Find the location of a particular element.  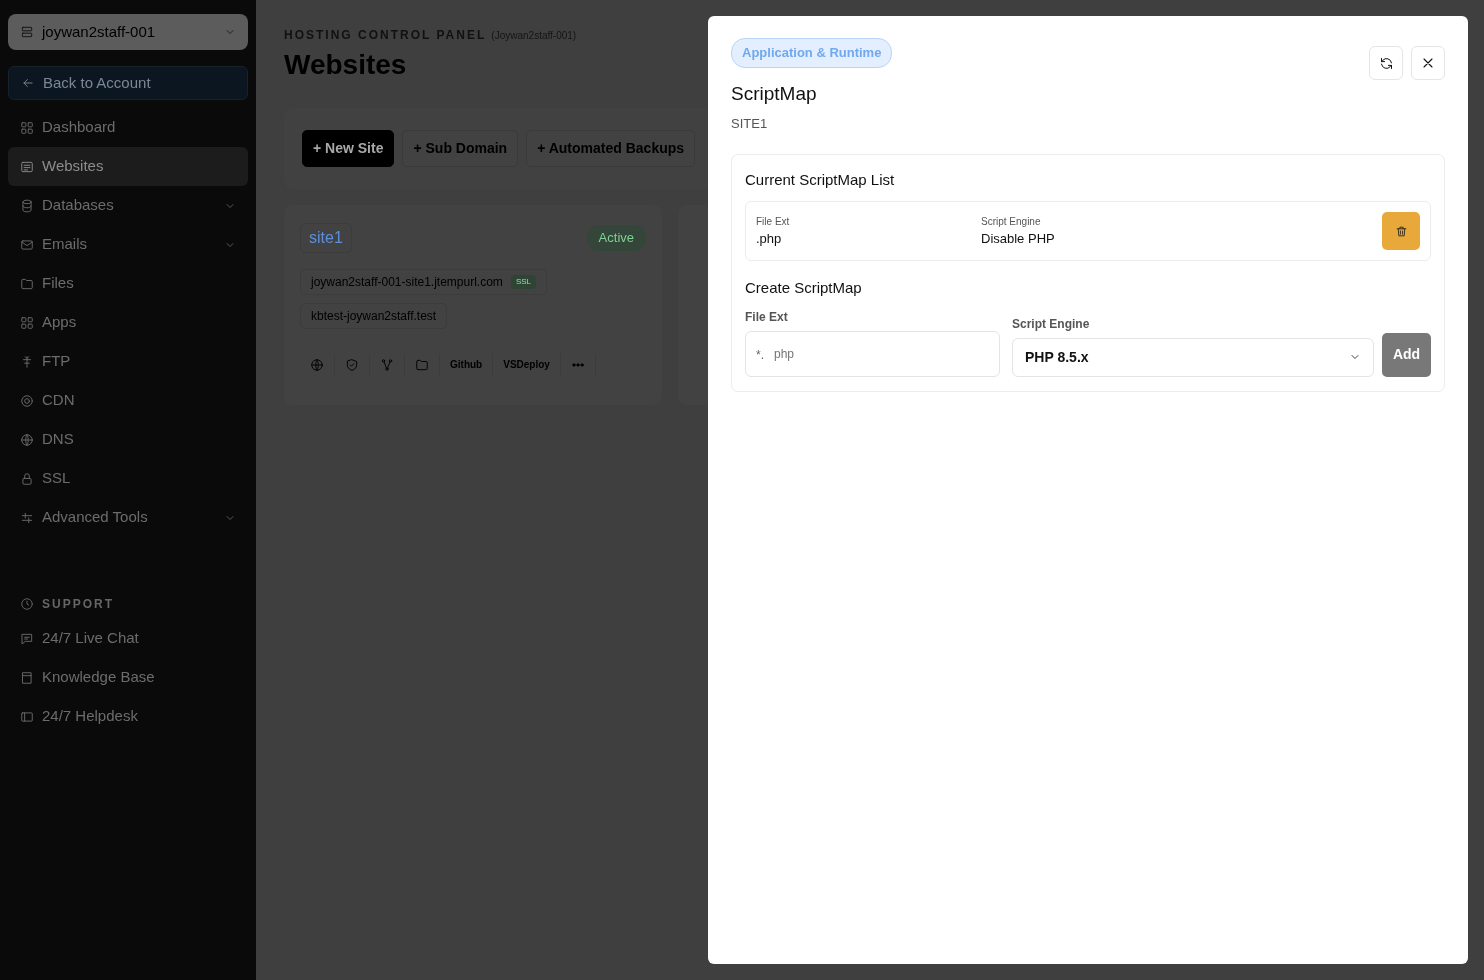

list-icon is located at coordinates (27, 166).